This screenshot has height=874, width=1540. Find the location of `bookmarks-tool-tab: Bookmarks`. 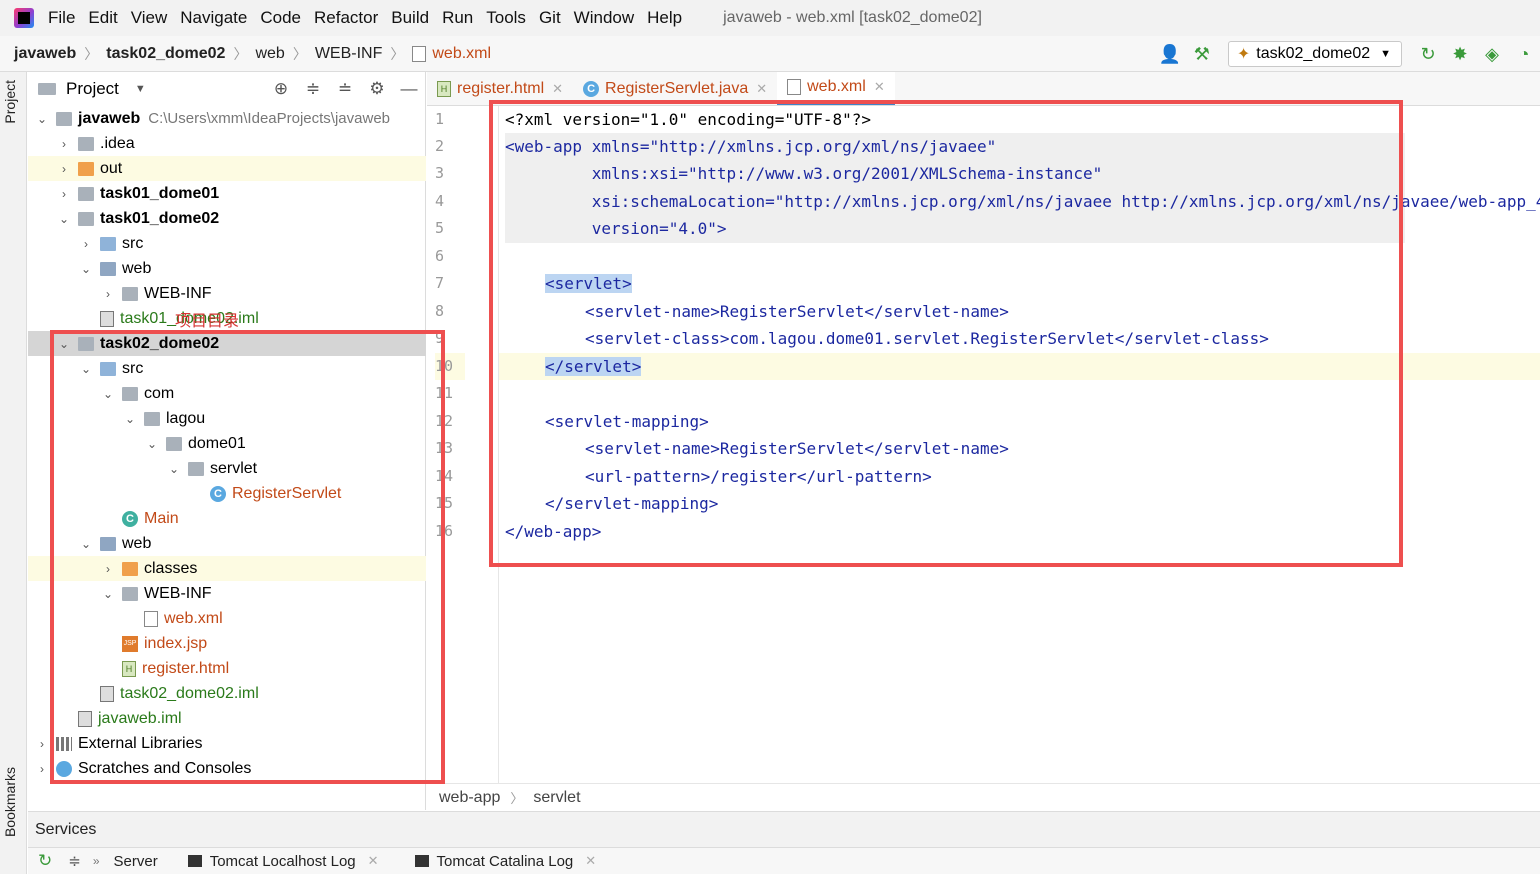

bookmarks-tool-tab: Bookmarks is located at coordinates (10, 802).